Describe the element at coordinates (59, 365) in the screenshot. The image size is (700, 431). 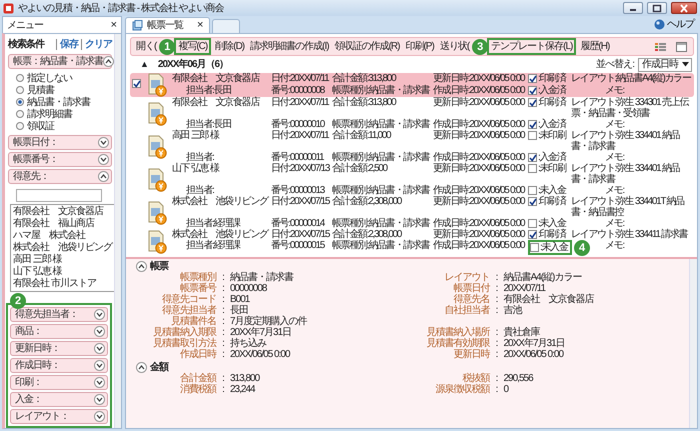
I see `filter-toggle: 作成日時：` at that location.